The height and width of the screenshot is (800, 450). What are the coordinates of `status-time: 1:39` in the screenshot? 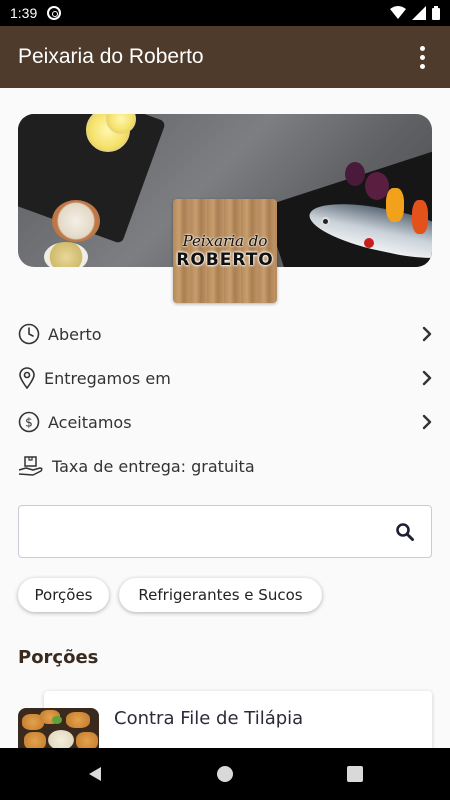 It's located at (24, 13).